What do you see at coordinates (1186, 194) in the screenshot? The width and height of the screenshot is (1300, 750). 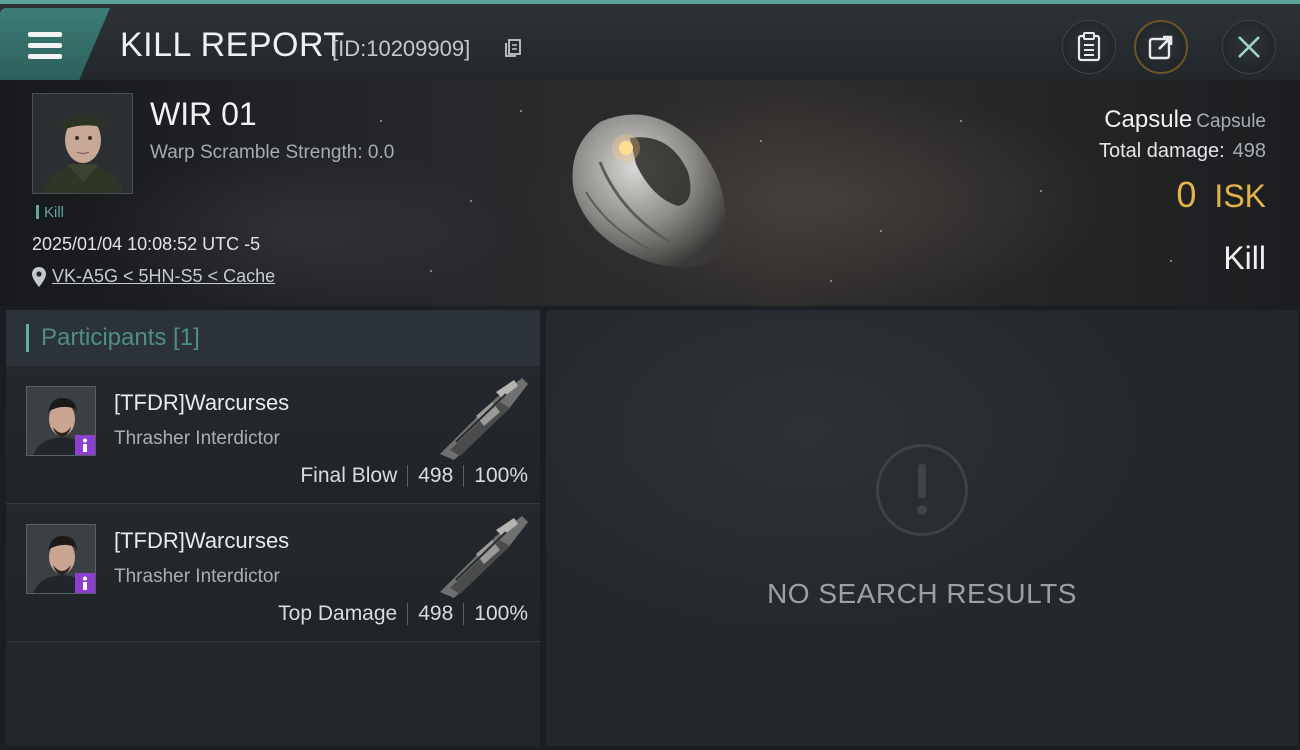 I see `isk-amount: 0` at bounding box center [1186, 194].